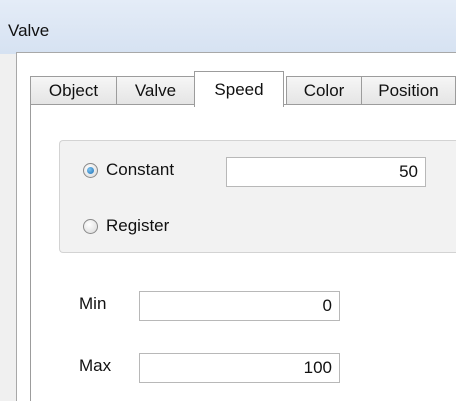 Image resolution: width=456 pixels, height=401 pixels. What do you see at coordinates (93, 303) in the screenshot?
I see `min-label: Min` at bounding box center [93, 303].